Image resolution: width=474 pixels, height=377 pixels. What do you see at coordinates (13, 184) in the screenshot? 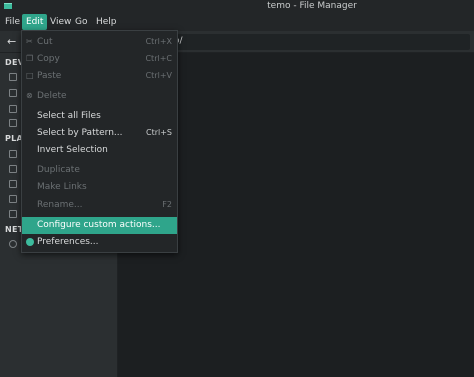
I see `trash-icon` at bounding box center [13, 184].